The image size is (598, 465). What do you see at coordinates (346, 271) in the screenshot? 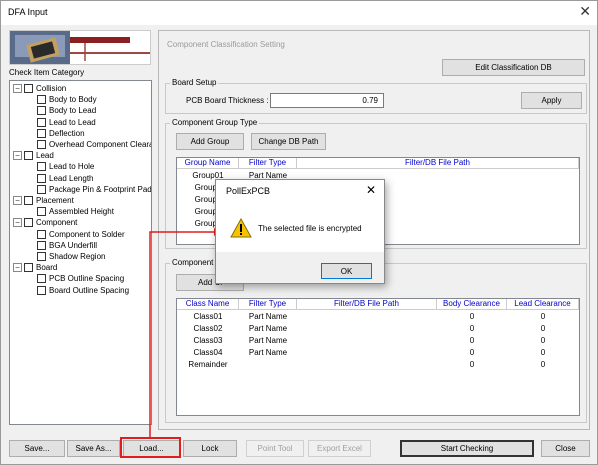
I see `ok-button: OK` at bounding box center [346, 271].